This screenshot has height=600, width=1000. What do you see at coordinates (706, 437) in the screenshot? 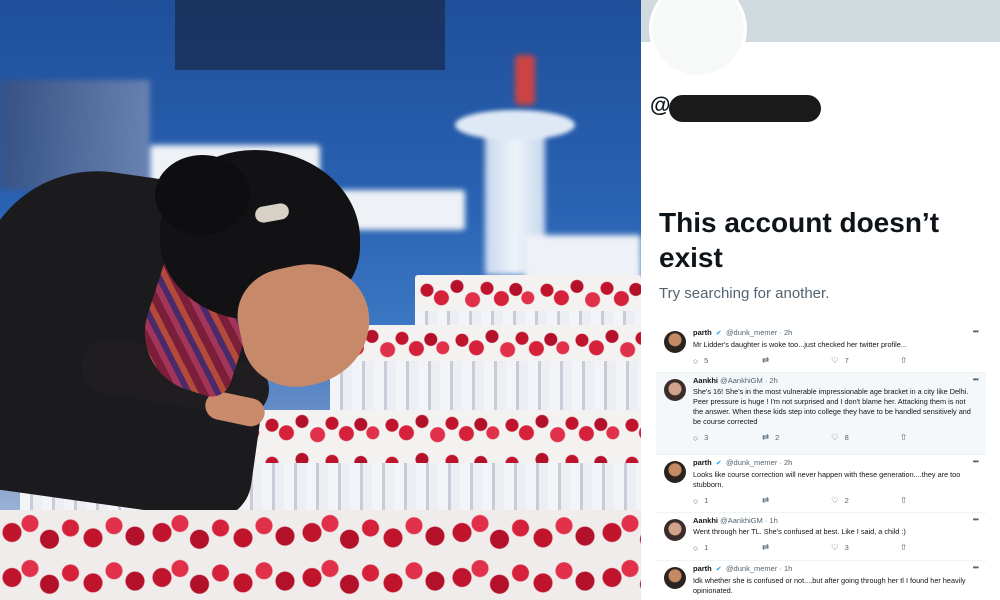
I see `reply-count: 3` at bounding box center [706, 437].